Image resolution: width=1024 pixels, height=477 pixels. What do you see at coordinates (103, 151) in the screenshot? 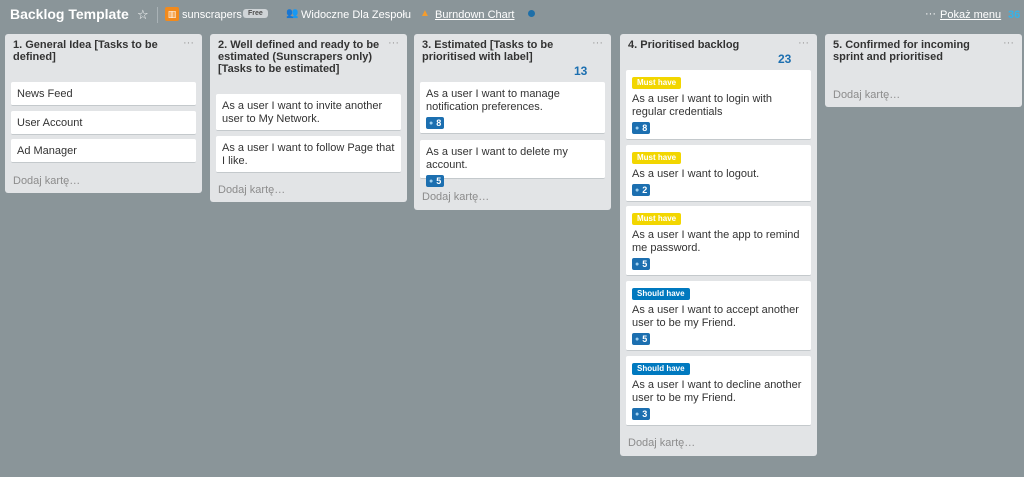
I see `card: Ad Manager` at bounding box center [103, 151].